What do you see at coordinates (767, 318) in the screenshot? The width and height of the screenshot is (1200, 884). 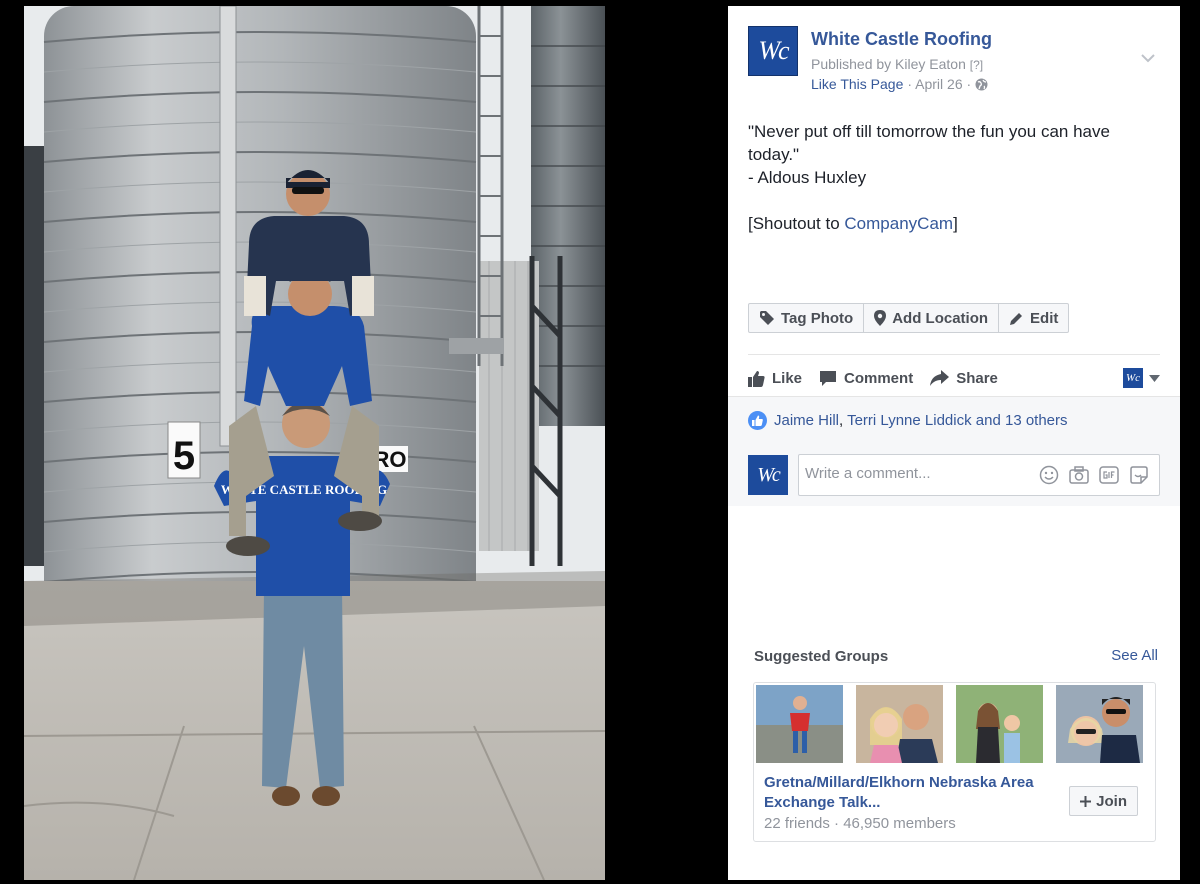 I see `tag-icon` at bounding box center [767, 318].